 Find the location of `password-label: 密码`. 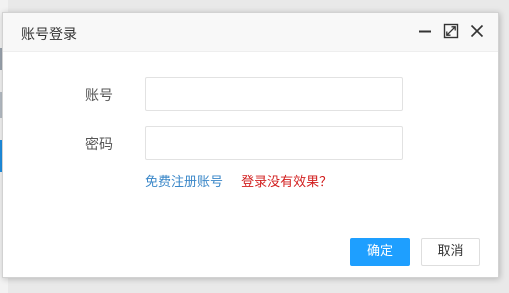

password-label: 密码 is located at coordinates (99, 145).